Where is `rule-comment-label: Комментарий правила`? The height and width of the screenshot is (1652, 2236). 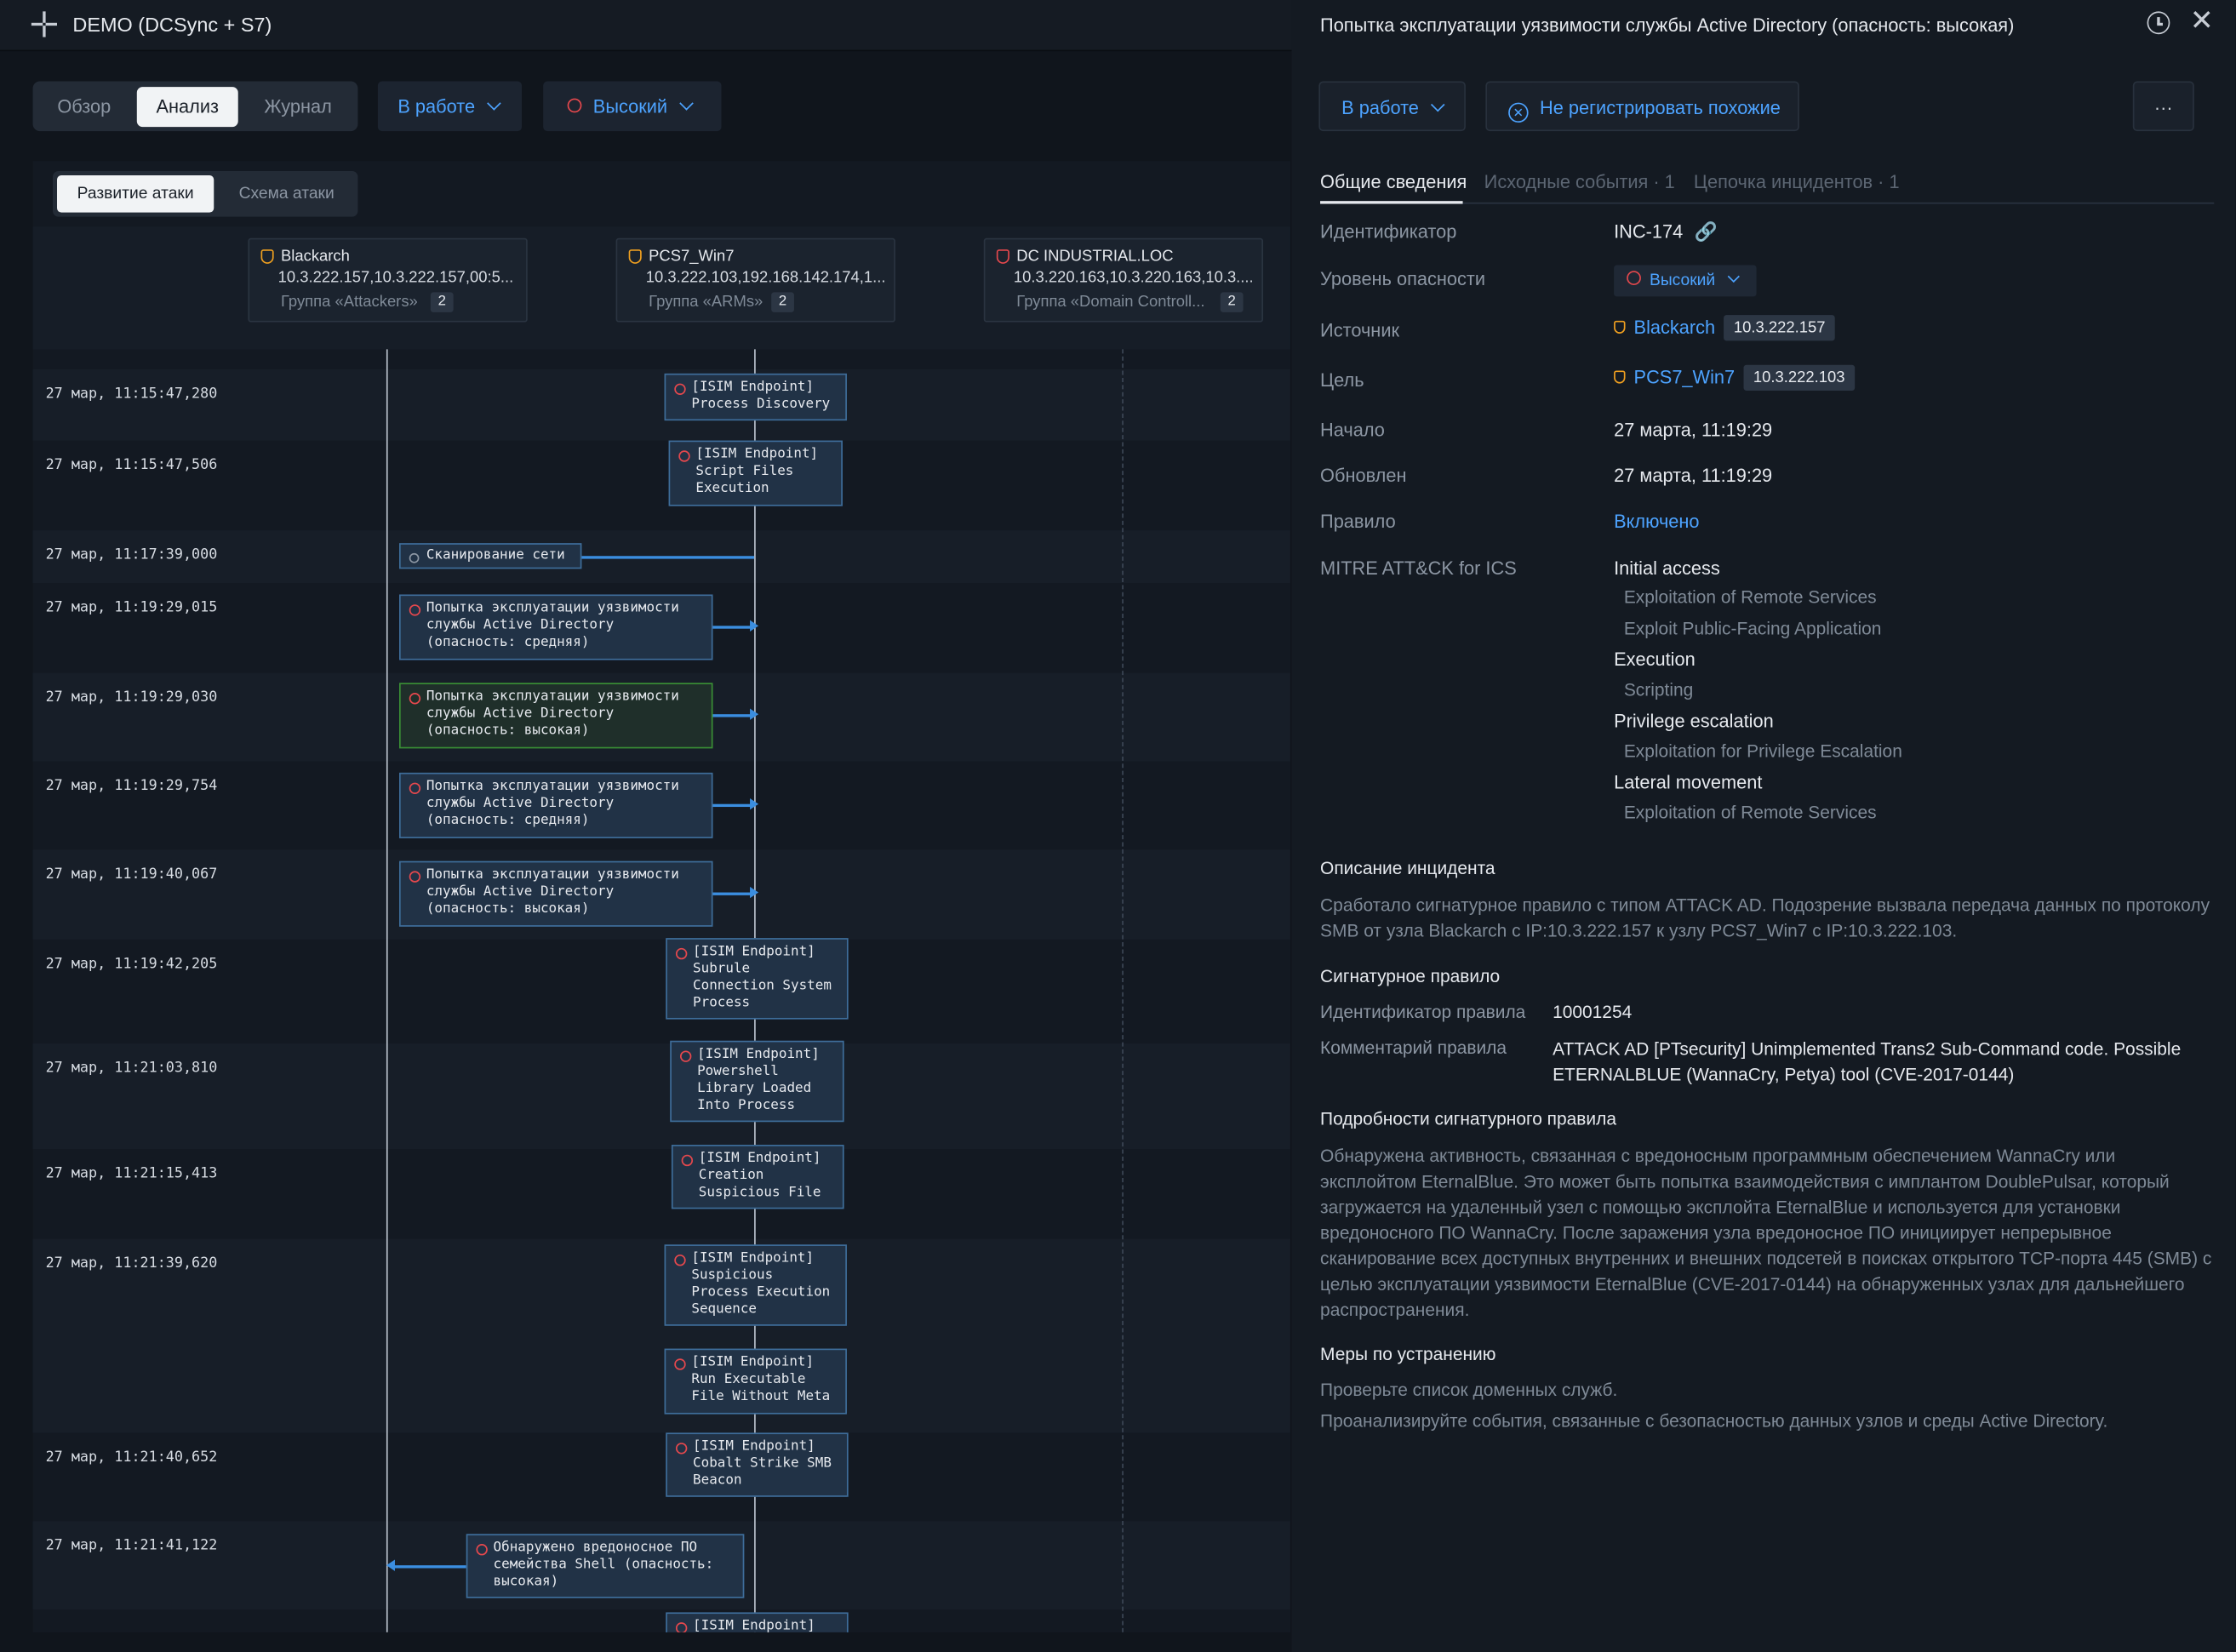
rule-comment-label: Комментарий правила is located at coordinates (1413, 1048).